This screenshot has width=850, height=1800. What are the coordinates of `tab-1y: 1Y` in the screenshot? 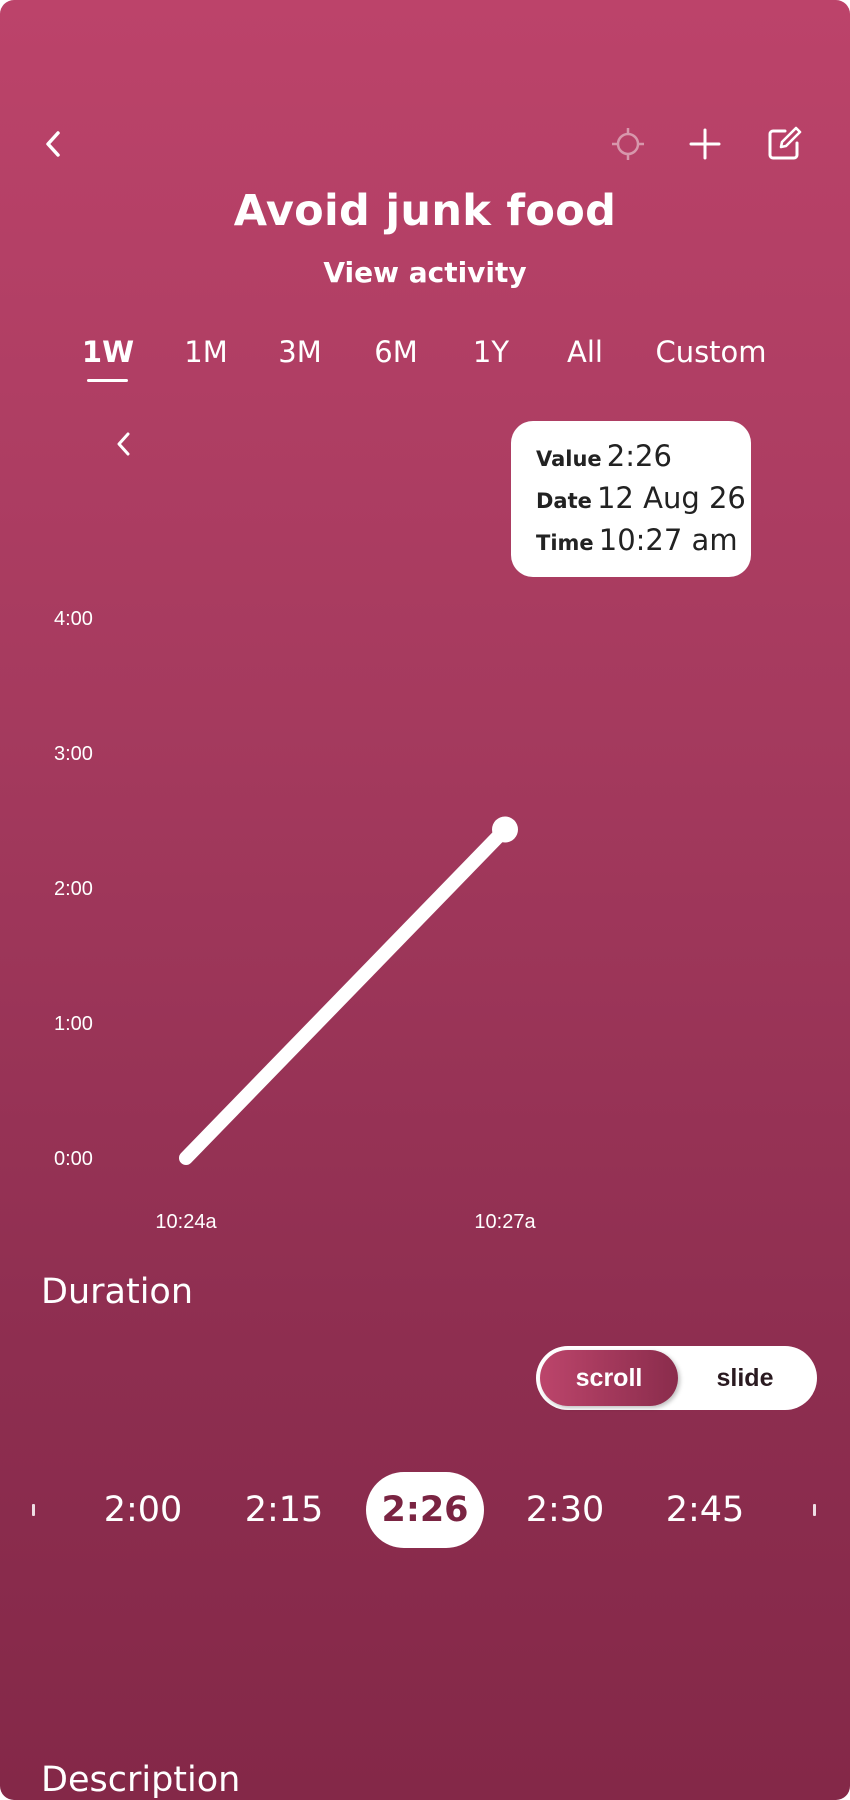 It's located at (491, 352).